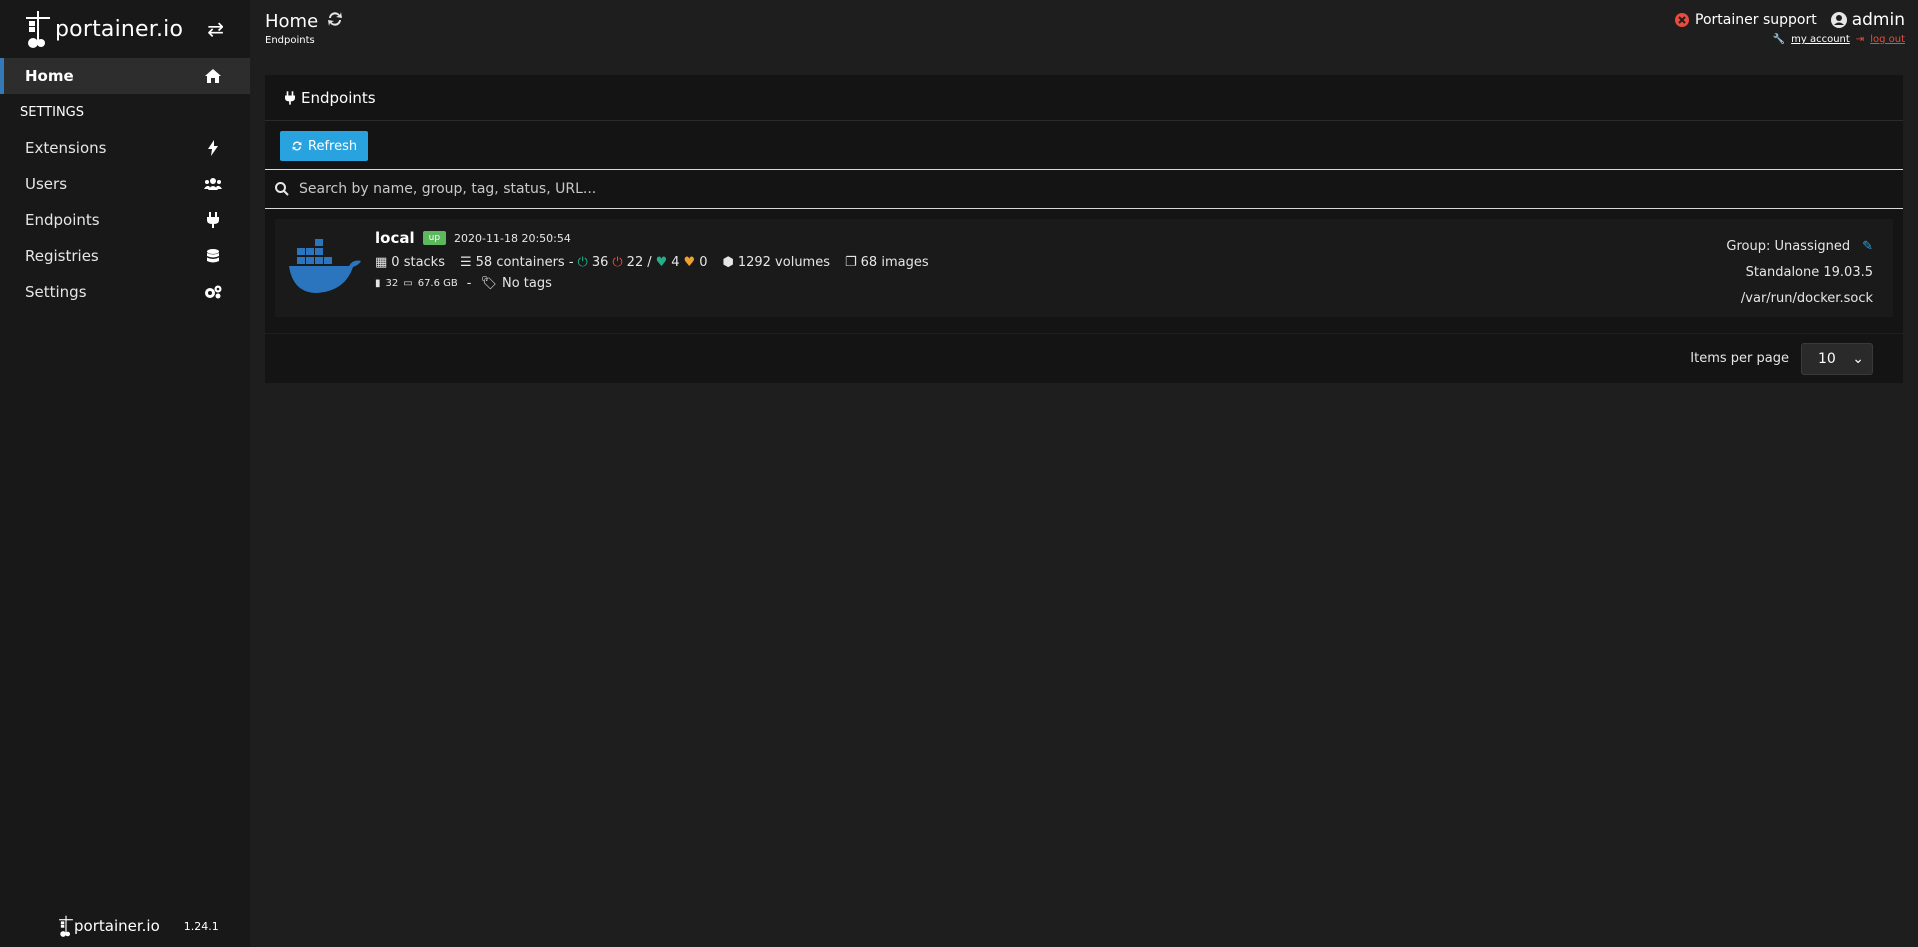 Image resolution: width=1918 pixels, height=947 pixels. Describe the element at coordinates (635, 262) in the screenshot. I see `stopped-count: 22` at that location.